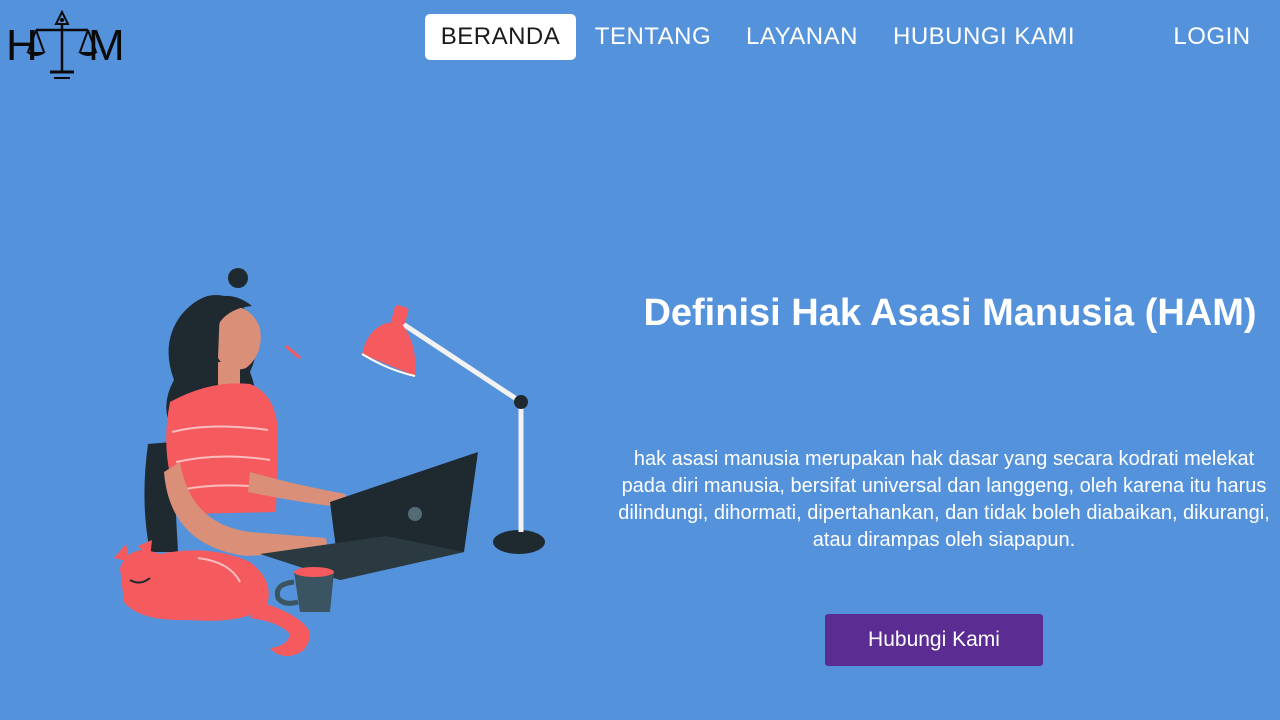 The height and width of the screenshot is (720, 1280). Describe the element at coordinates (934, 640) in the screenshot. I see `contact-us-button: Hubungi Kami` at that location.